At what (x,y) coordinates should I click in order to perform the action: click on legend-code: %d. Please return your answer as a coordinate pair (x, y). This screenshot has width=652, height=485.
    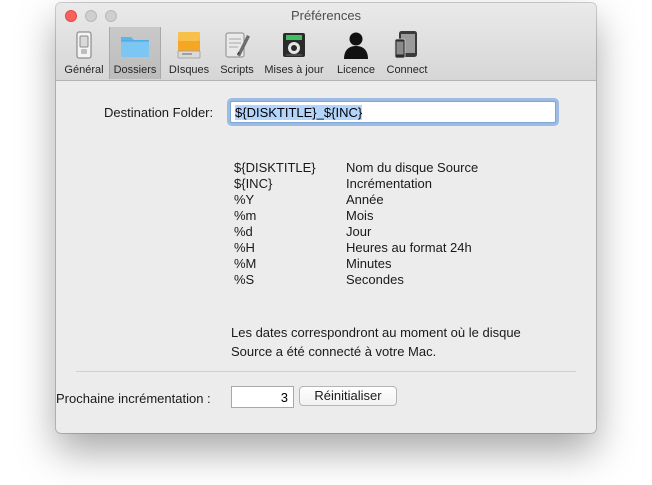
    Looking at the image, I should click on (243, 231).